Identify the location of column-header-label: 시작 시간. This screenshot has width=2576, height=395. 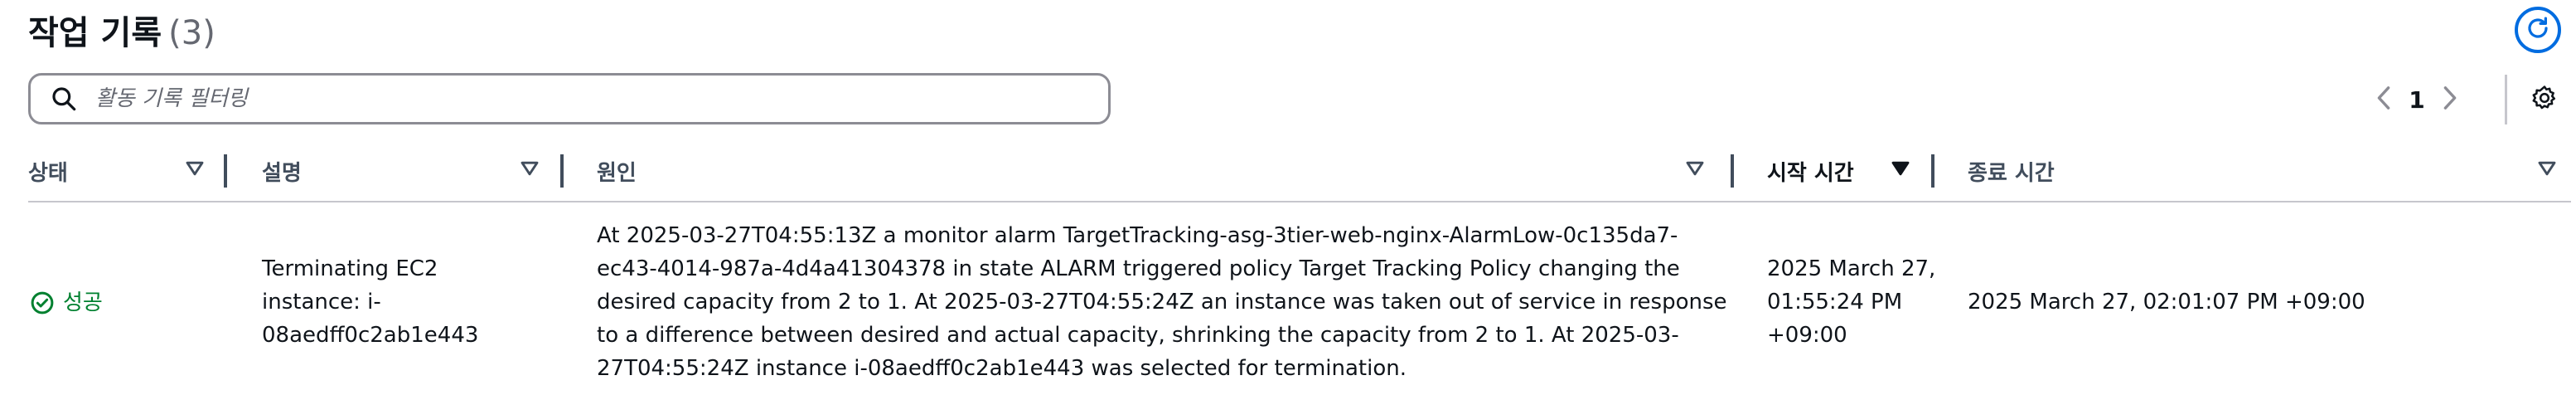
(1810, 173).